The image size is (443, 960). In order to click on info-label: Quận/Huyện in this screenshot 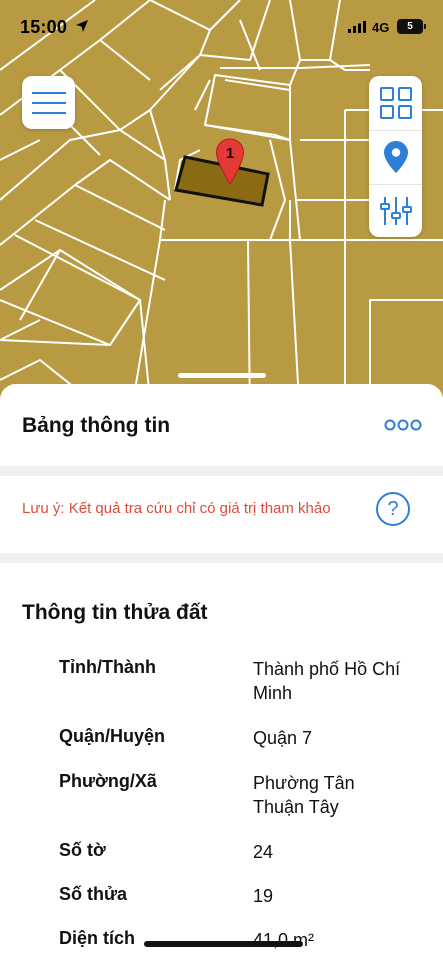, I will do `click(112, 736)`.